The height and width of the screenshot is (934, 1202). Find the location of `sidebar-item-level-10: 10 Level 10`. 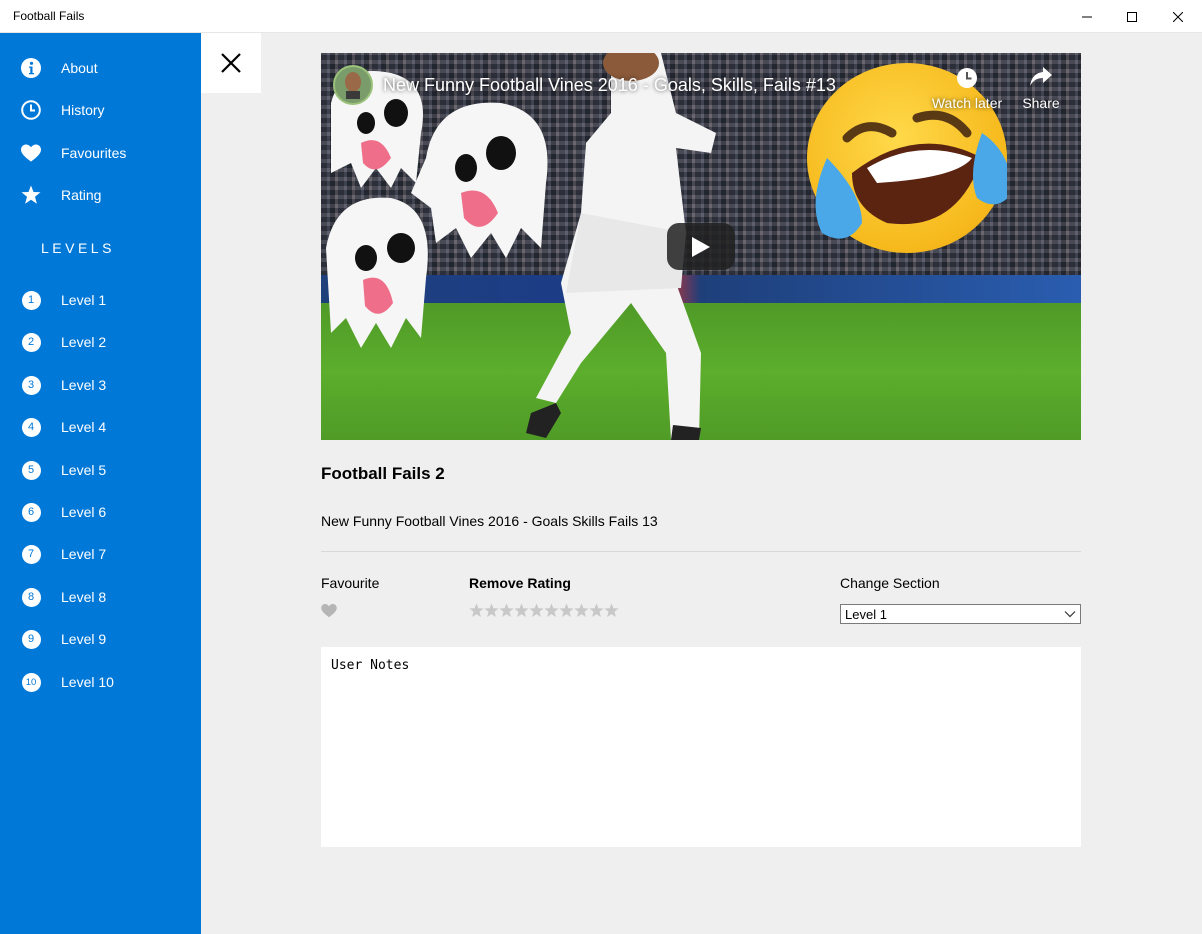

sidebar-item-level-10: 10 Level 10 is located at coordinates (100, 682).